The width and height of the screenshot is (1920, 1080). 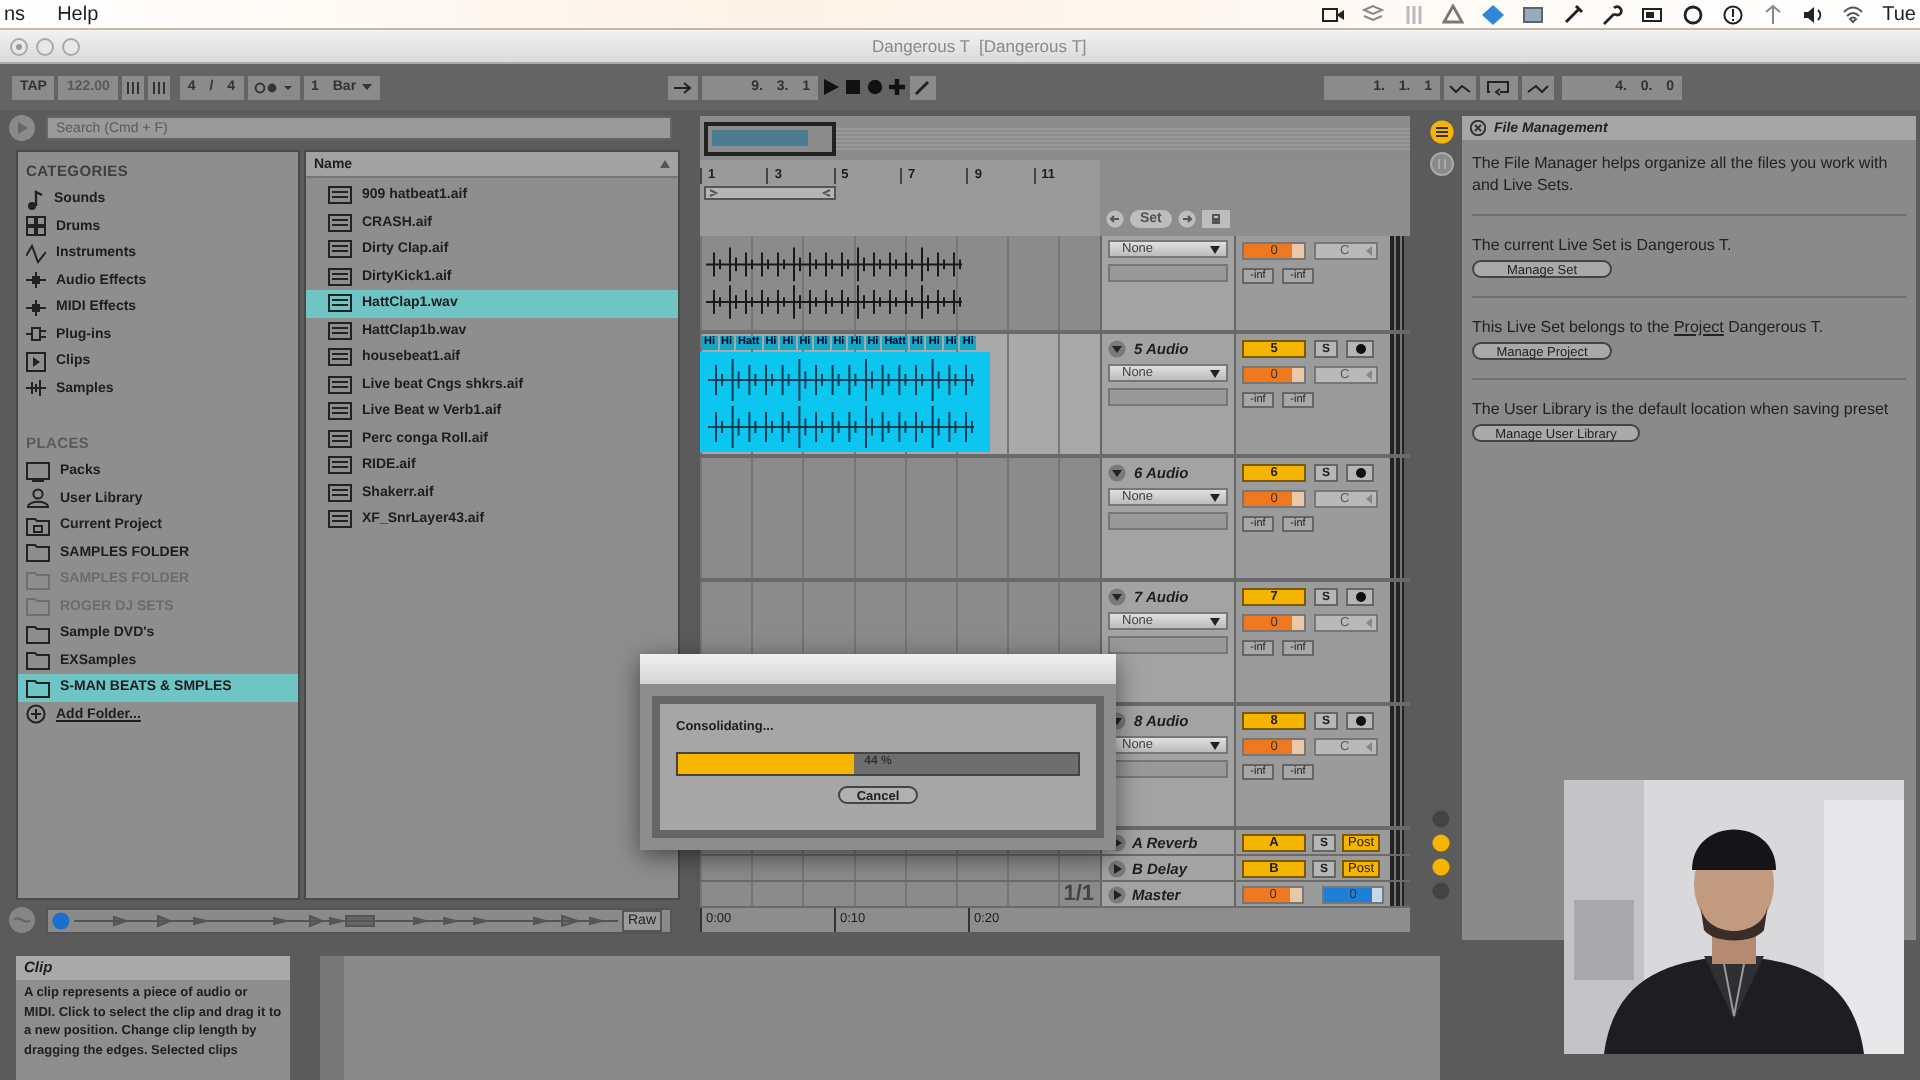 I want to click on back-arrow-icon, so click(x=1115, y=219).